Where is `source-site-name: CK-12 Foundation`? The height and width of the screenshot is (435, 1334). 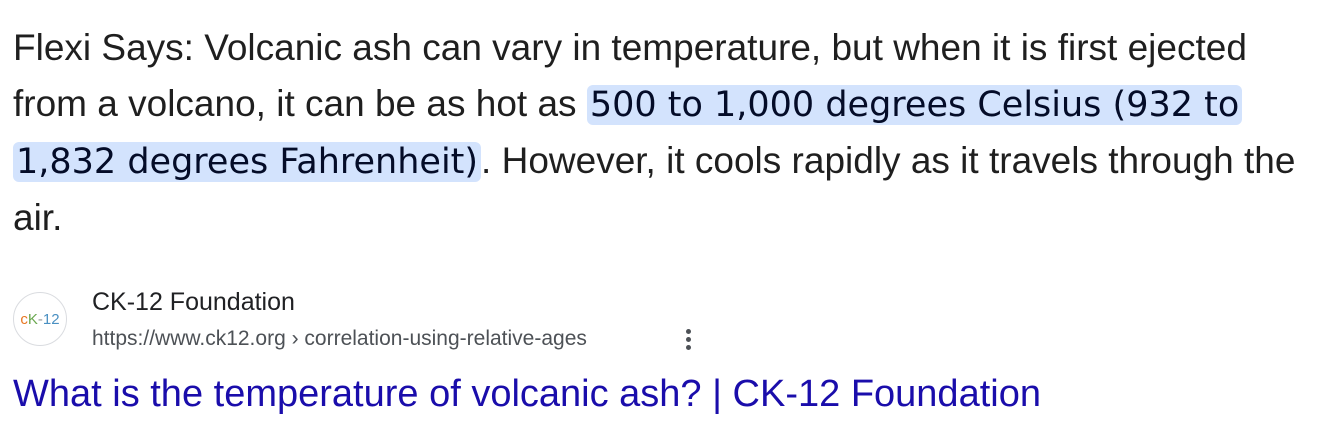 source-site-name: CK-12 Foundation is located at coordinates (193, 302).